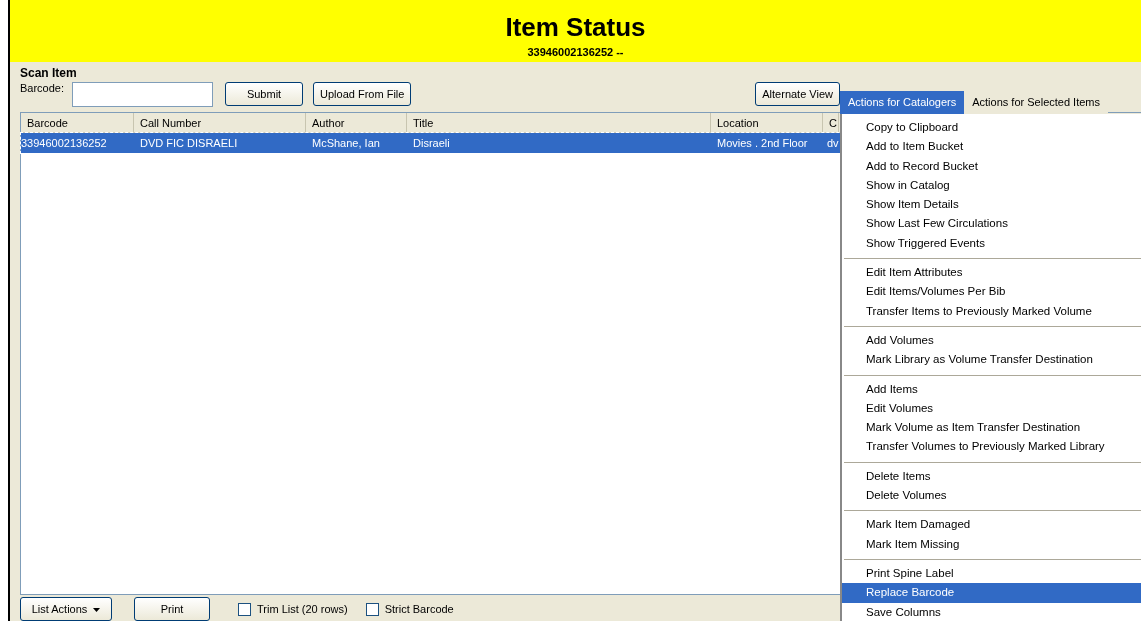 This screenshot has height=621, width=1141. What do you see at coordinates (991, 292) in the screenshot?
I see `menu-item: Edit Items/Volumes Per Bib` at bounding box center [991, 292].